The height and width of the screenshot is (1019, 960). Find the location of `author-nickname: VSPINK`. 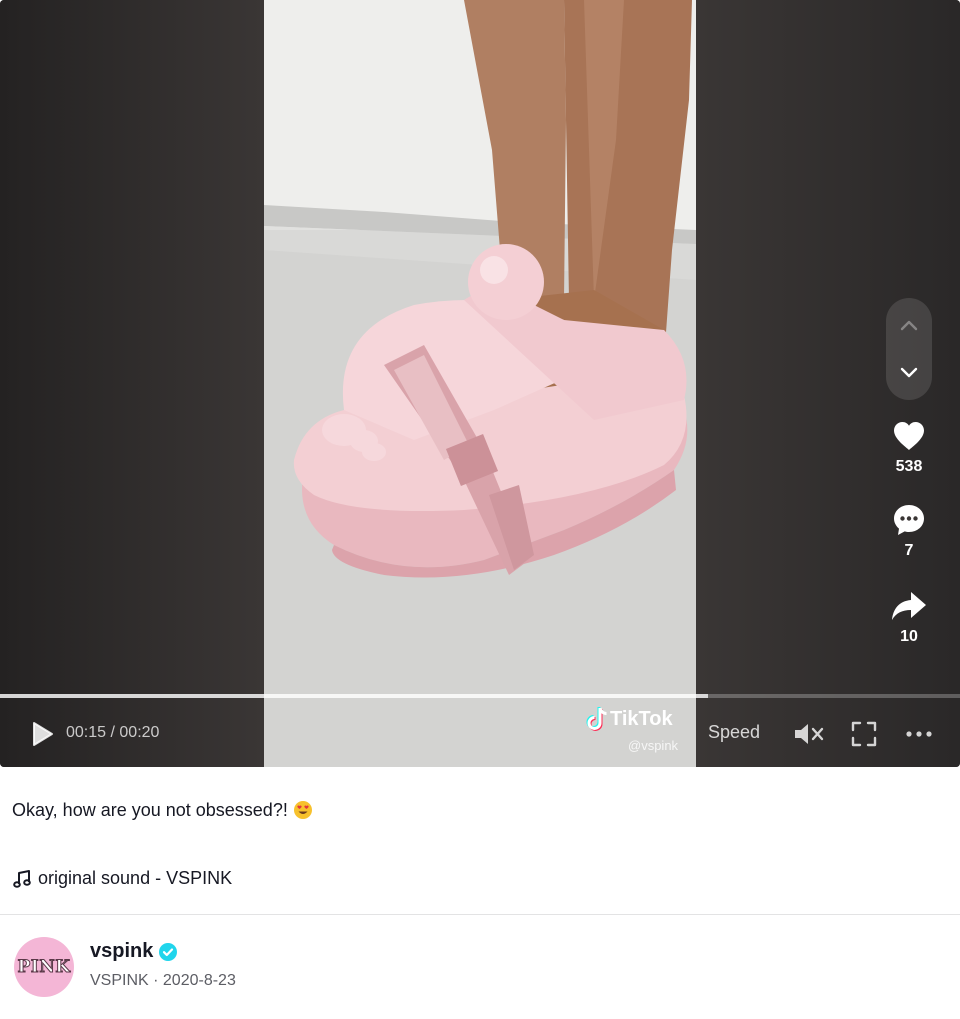

author-nickname: VSPINK is located at coordinates (119, 980).